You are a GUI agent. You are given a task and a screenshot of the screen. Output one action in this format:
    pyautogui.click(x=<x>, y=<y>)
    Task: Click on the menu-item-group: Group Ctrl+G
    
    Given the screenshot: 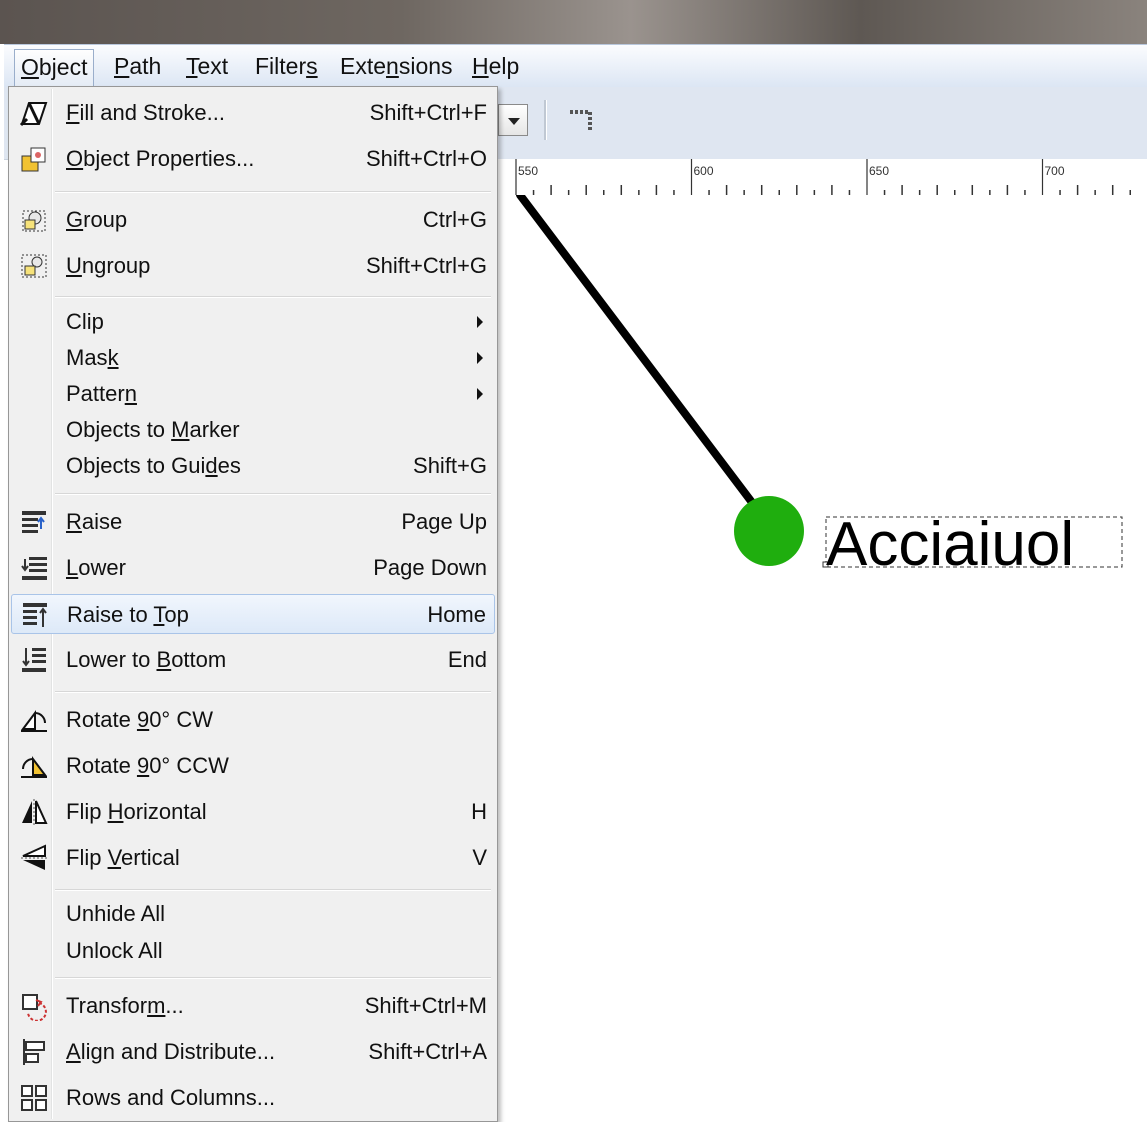 What is the action you would take?
    pyautogui.click(x=253, y=220)
    